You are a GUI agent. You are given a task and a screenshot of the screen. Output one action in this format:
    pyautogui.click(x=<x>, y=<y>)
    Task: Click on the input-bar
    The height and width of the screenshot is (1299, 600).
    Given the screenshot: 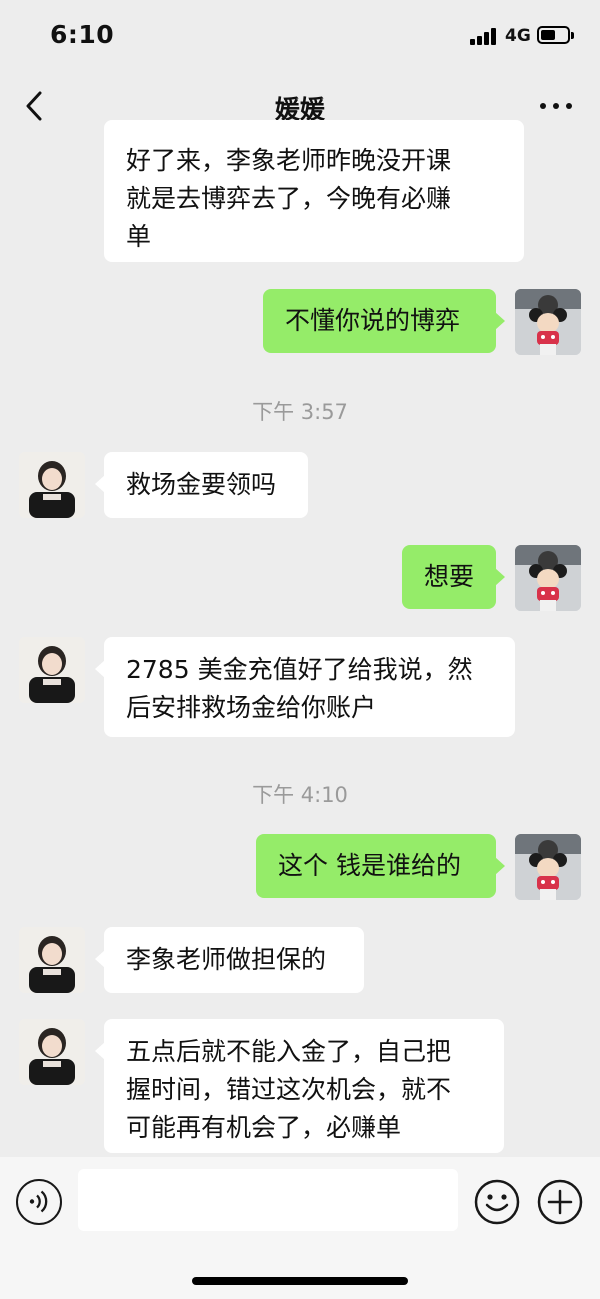 What is the action you would take?
    pyautogui.click(x=300, y=1228)
    